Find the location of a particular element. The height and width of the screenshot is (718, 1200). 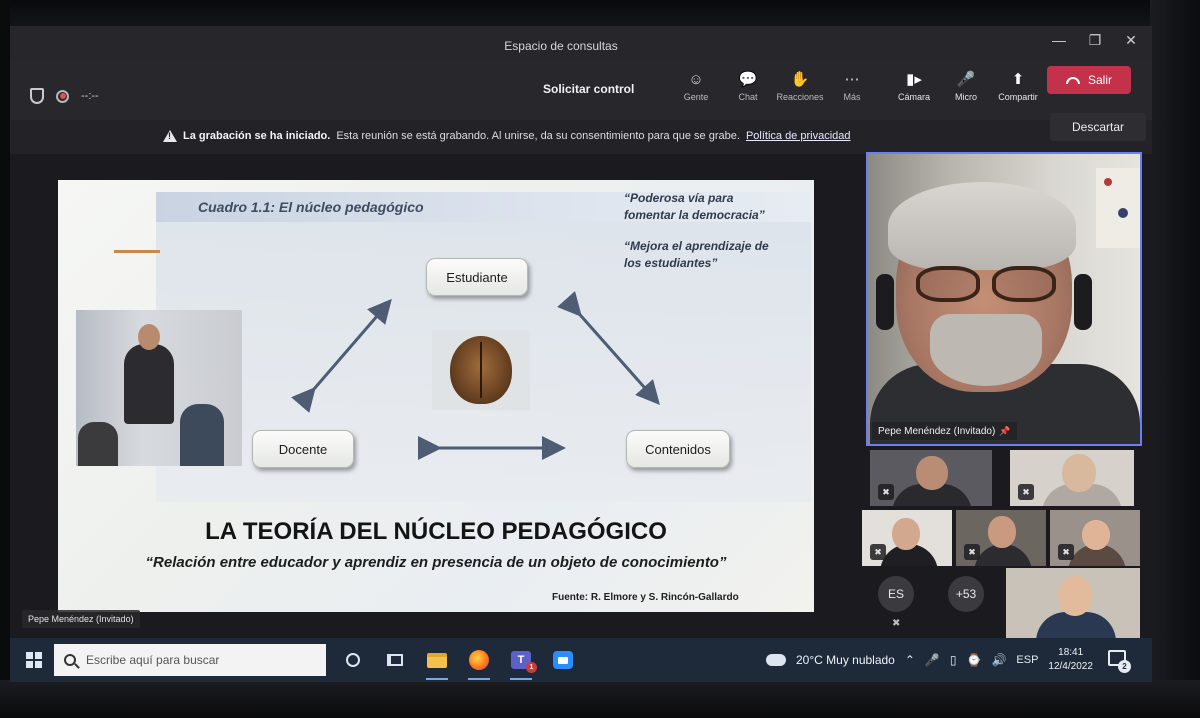

recording-started-text: La grabación se ha iniciado. is located at coordinates (257, 136).